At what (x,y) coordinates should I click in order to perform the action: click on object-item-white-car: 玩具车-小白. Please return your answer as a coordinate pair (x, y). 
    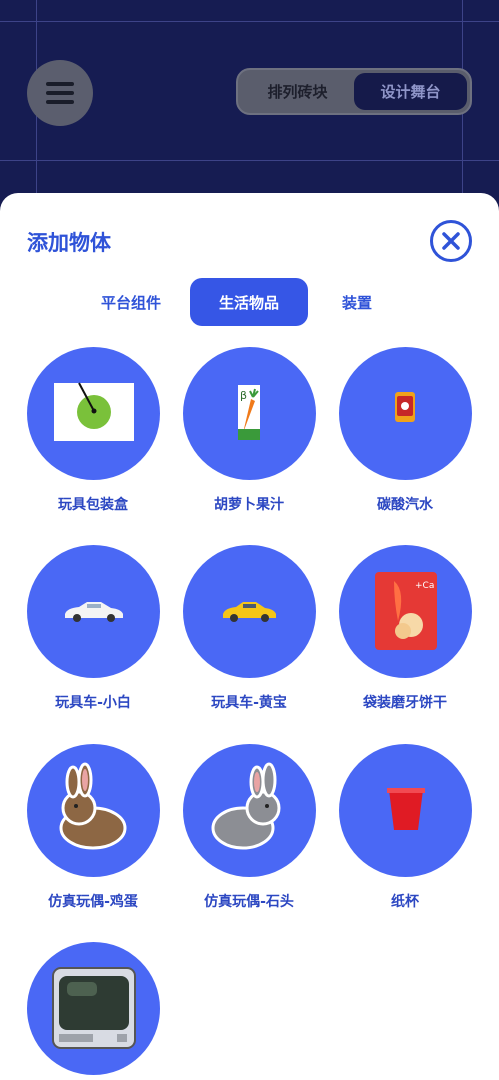
    Looking at the image, I should click on (93, 628).